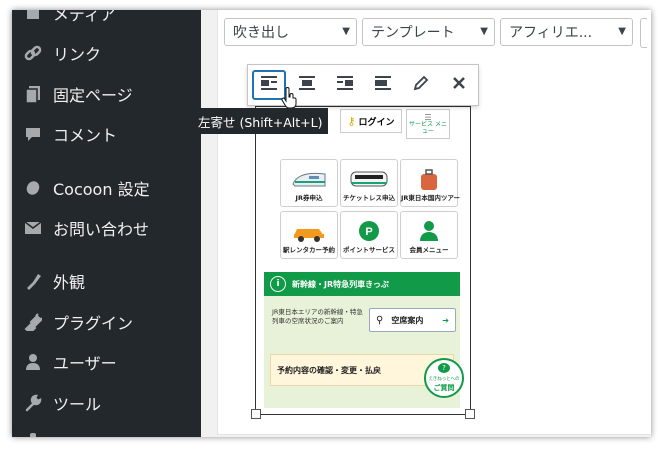 Image resolution: width=664 pixels, height=451 pixels. I want to click on service-menu-button: ☰ サービス メニュー, so click(428, 124).